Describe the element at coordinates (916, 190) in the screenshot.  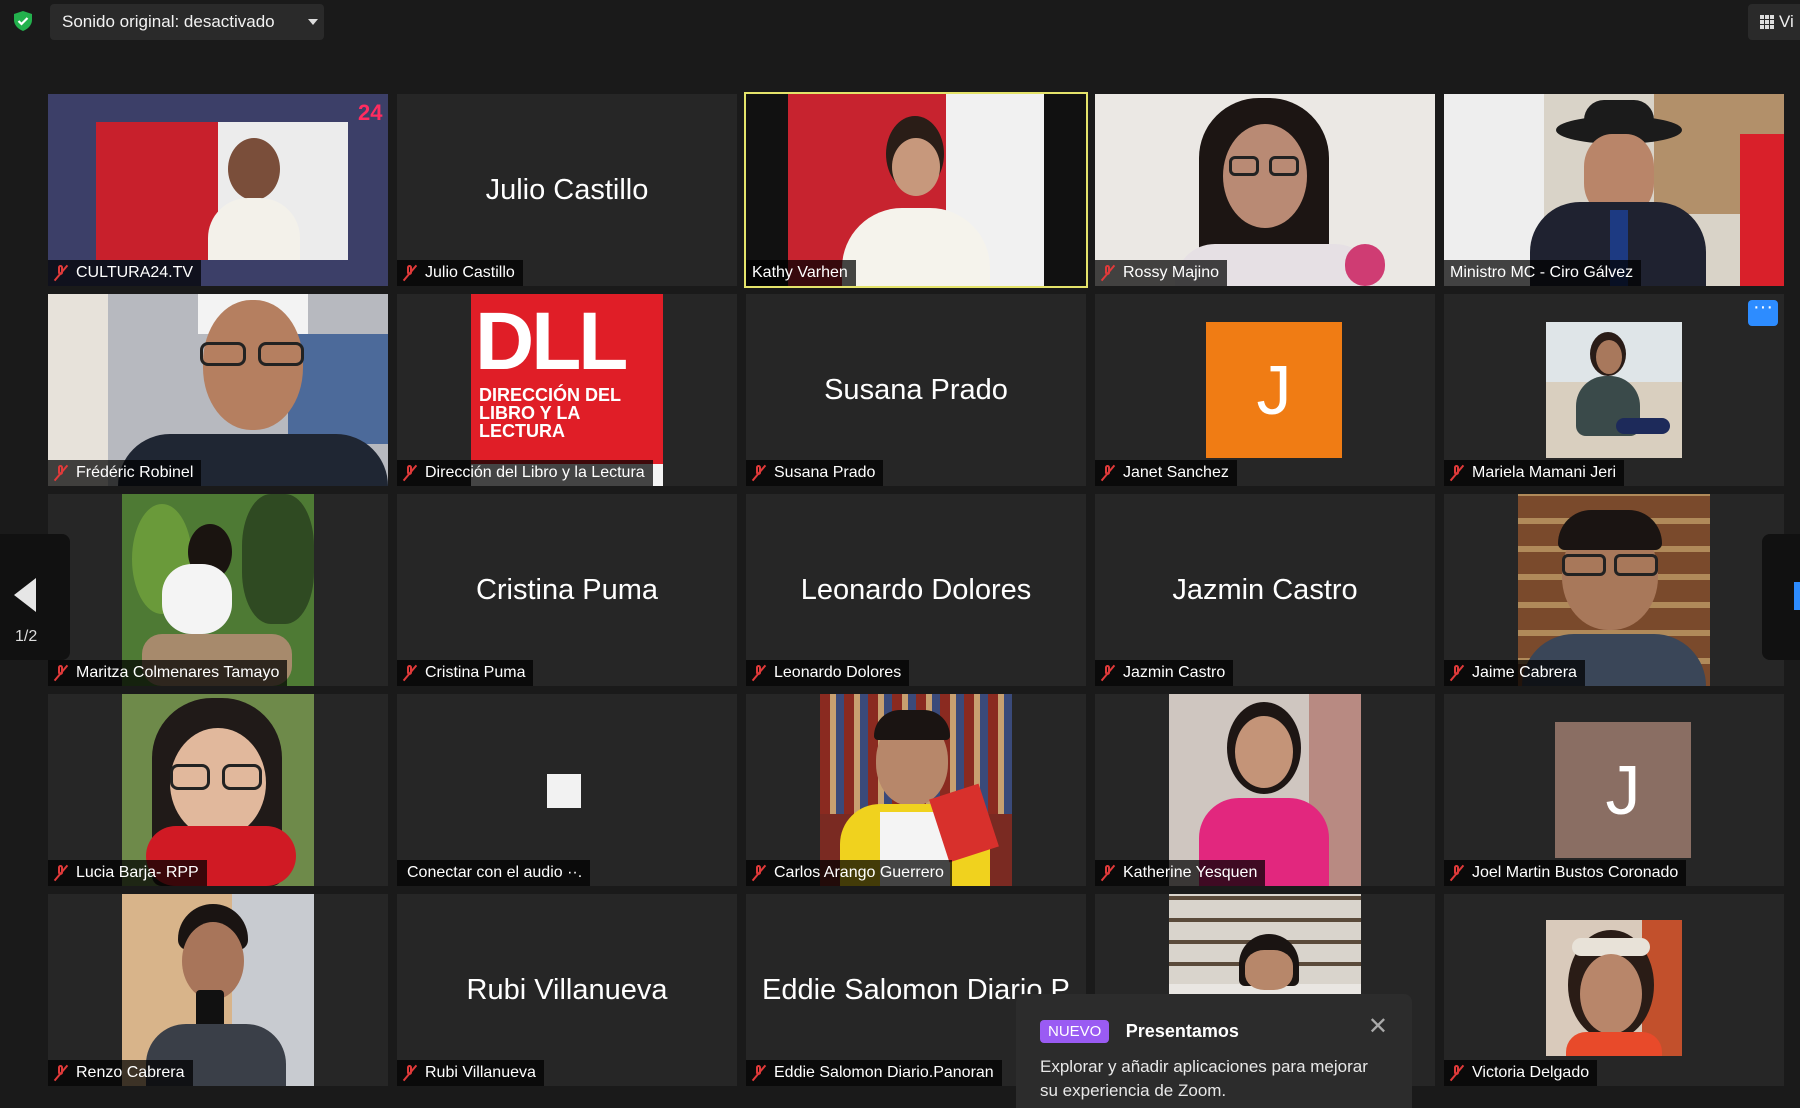
I see `video-tile-active-speaker: Kathy Varhen` at that location.